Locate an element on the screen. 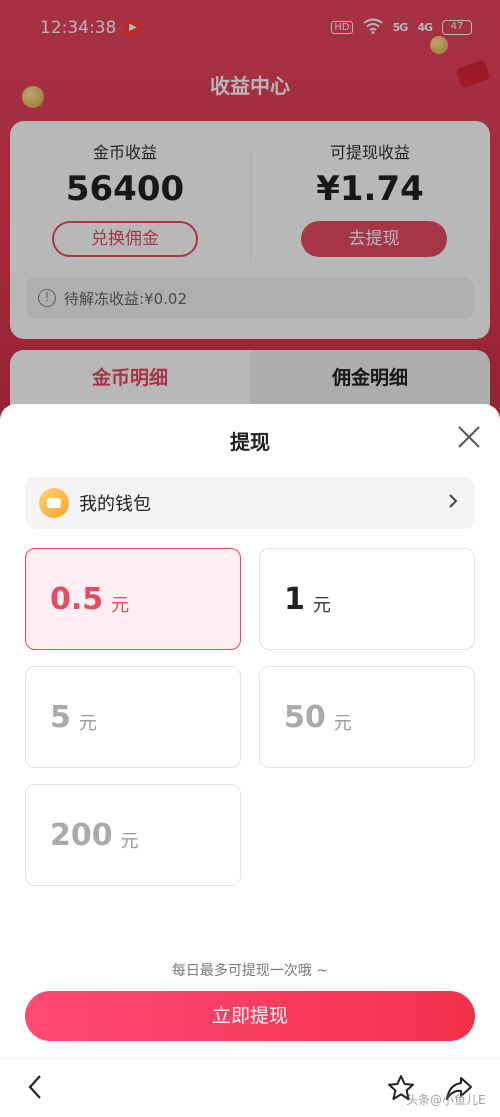  chevron-right-icon is located at coordinates (453, 503).